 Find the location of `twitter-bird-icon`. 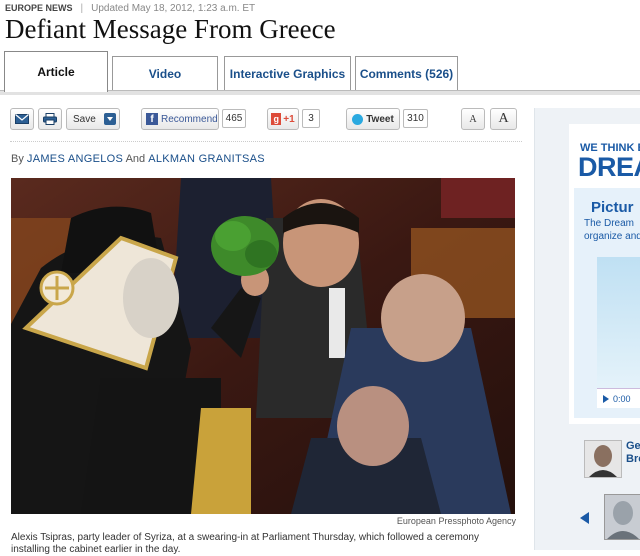

twitter-bird-icon is located at coordinates (358, 119).